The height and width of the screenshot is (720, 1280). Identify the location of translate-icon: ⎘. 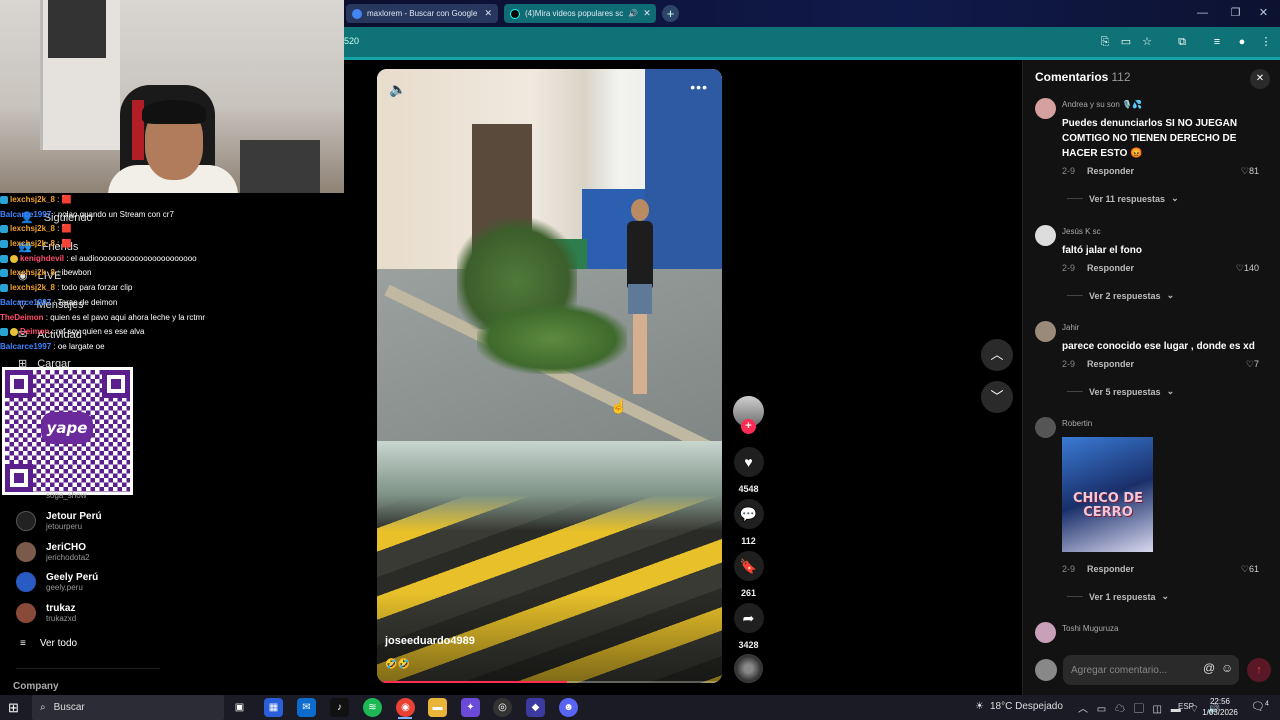
(1105, 42).